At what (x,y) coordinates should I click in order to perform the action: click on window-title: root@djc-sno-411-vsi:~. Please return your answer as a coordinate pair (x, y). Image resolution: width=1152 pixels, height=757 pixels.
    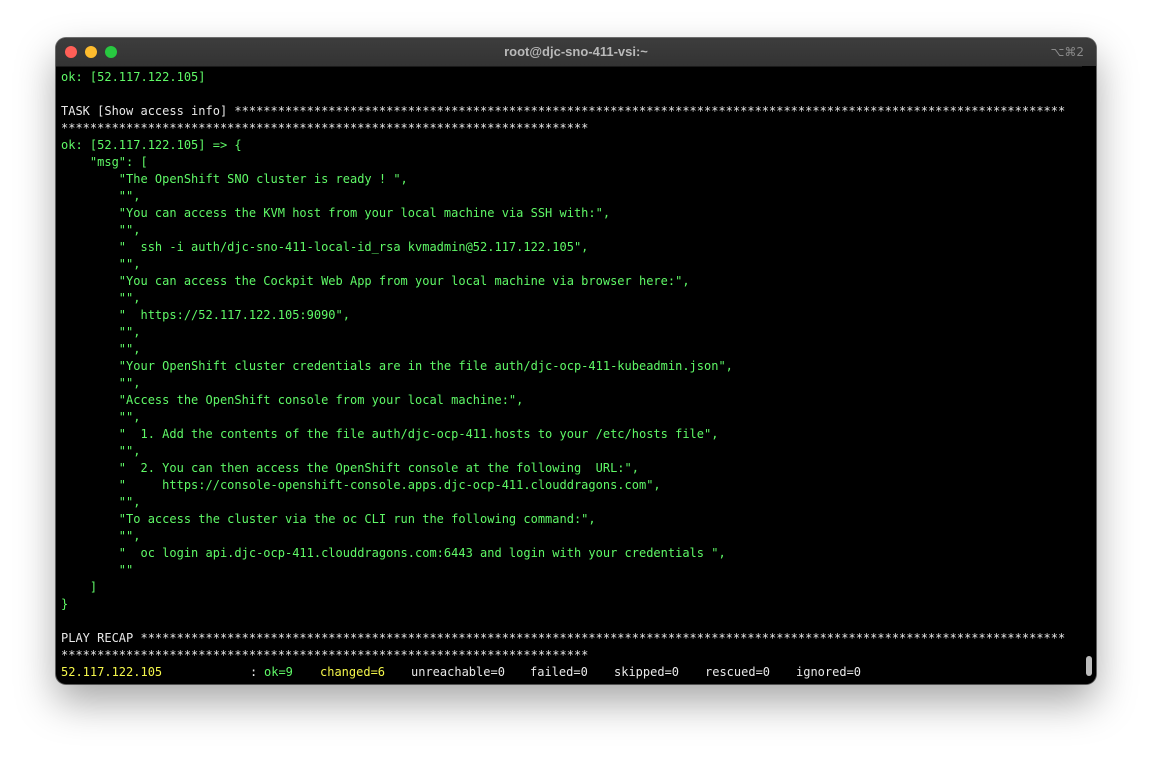
    Looking at the image, I should click on (576, 51).